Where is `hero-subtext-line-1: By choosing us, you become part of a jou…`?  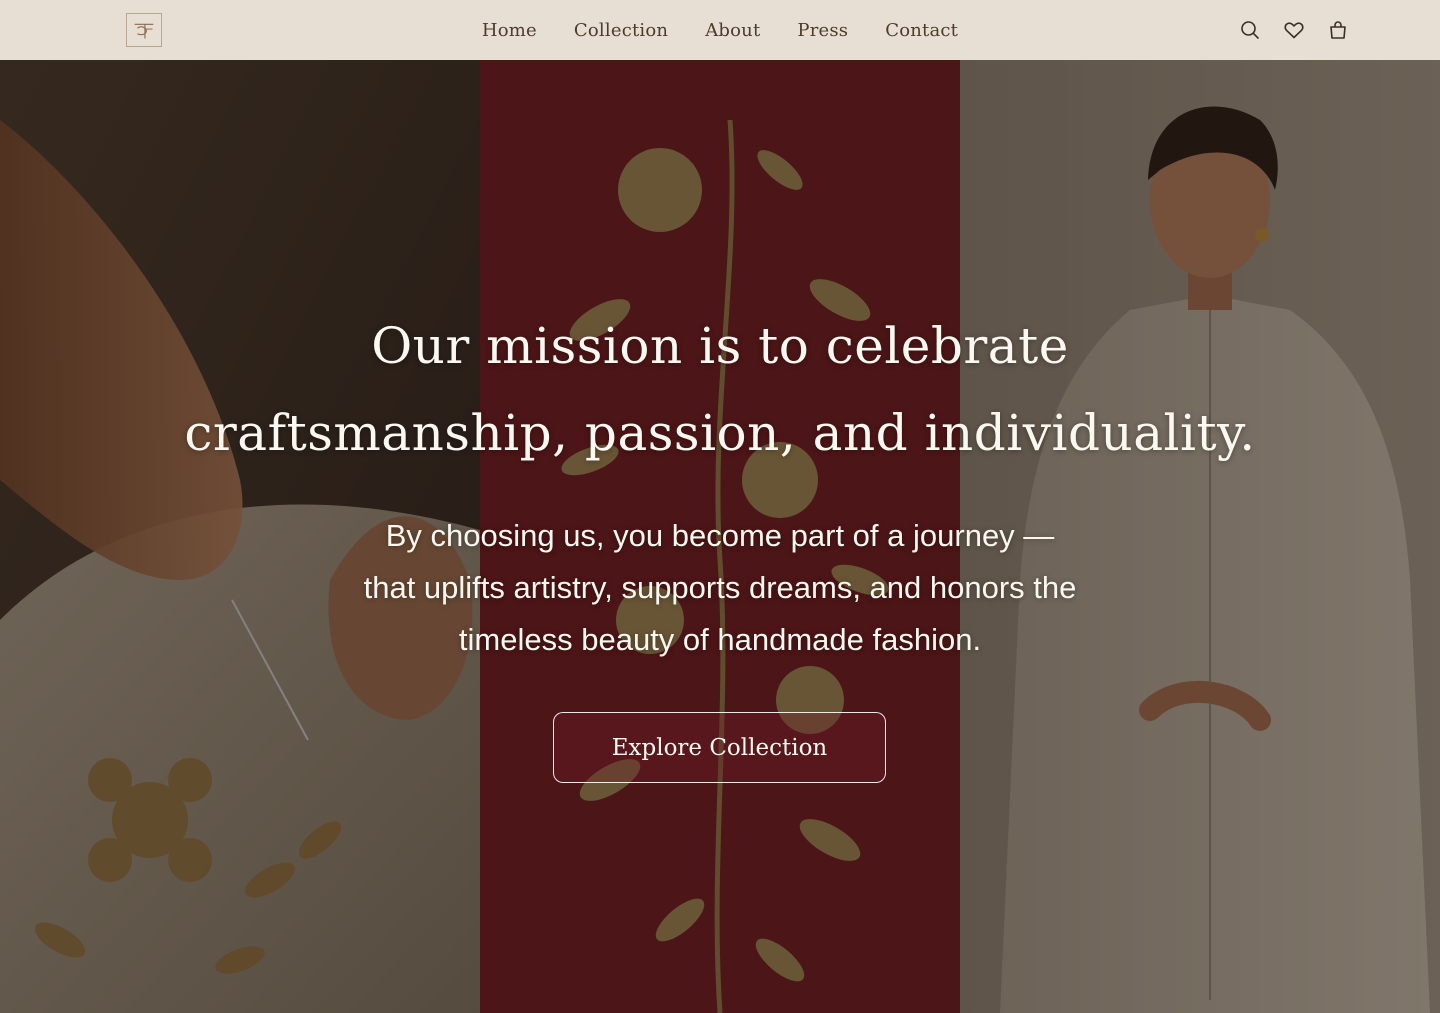 hero-subtext-line-1: By choosing us, you become part of a jou… is located at coordinates (720, 535).